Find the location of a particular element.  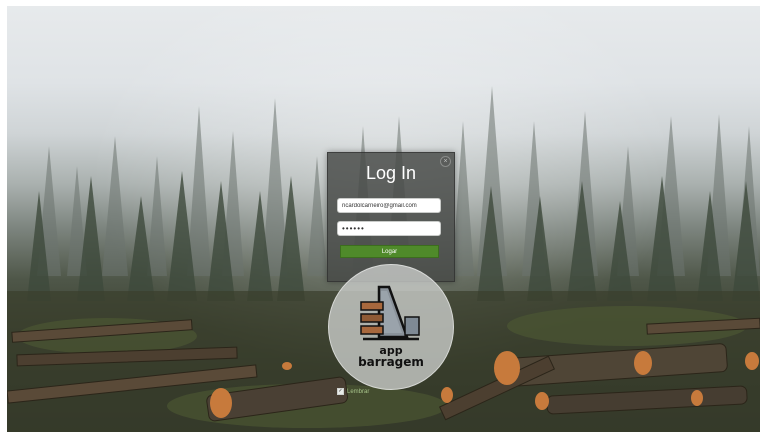

remember-label: Lembrar is located at coordinates (358, 391).